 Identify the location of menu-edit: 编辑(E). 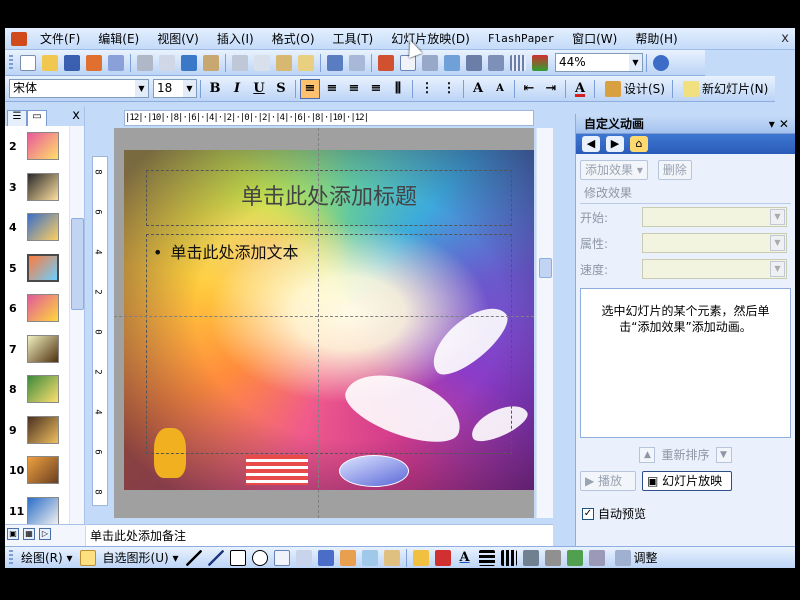
(118, 39).